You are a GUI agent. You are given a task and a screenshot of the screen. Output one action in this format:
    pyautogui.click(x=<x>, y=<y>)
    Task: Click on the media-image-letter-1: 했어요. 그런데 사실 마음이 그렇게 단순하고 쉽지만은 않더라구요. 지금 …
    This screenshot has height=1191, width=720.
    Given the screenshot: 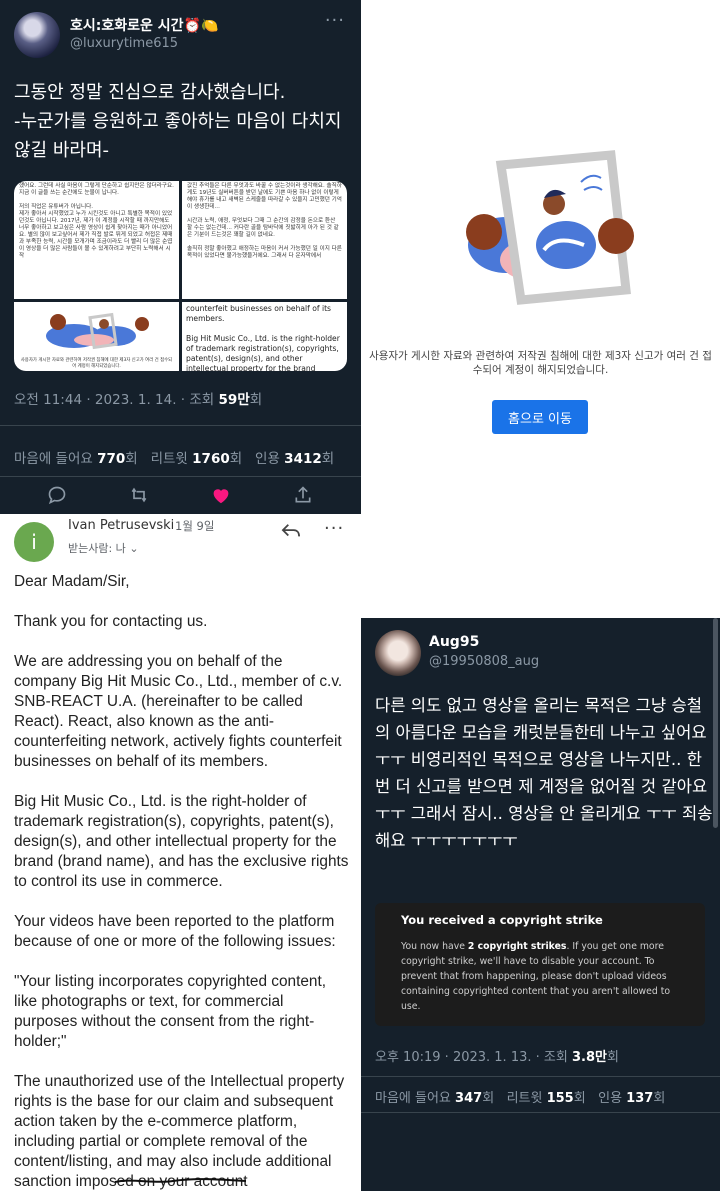 What is the action you would take?
    pyautogui.click(x=96, y=240)
    